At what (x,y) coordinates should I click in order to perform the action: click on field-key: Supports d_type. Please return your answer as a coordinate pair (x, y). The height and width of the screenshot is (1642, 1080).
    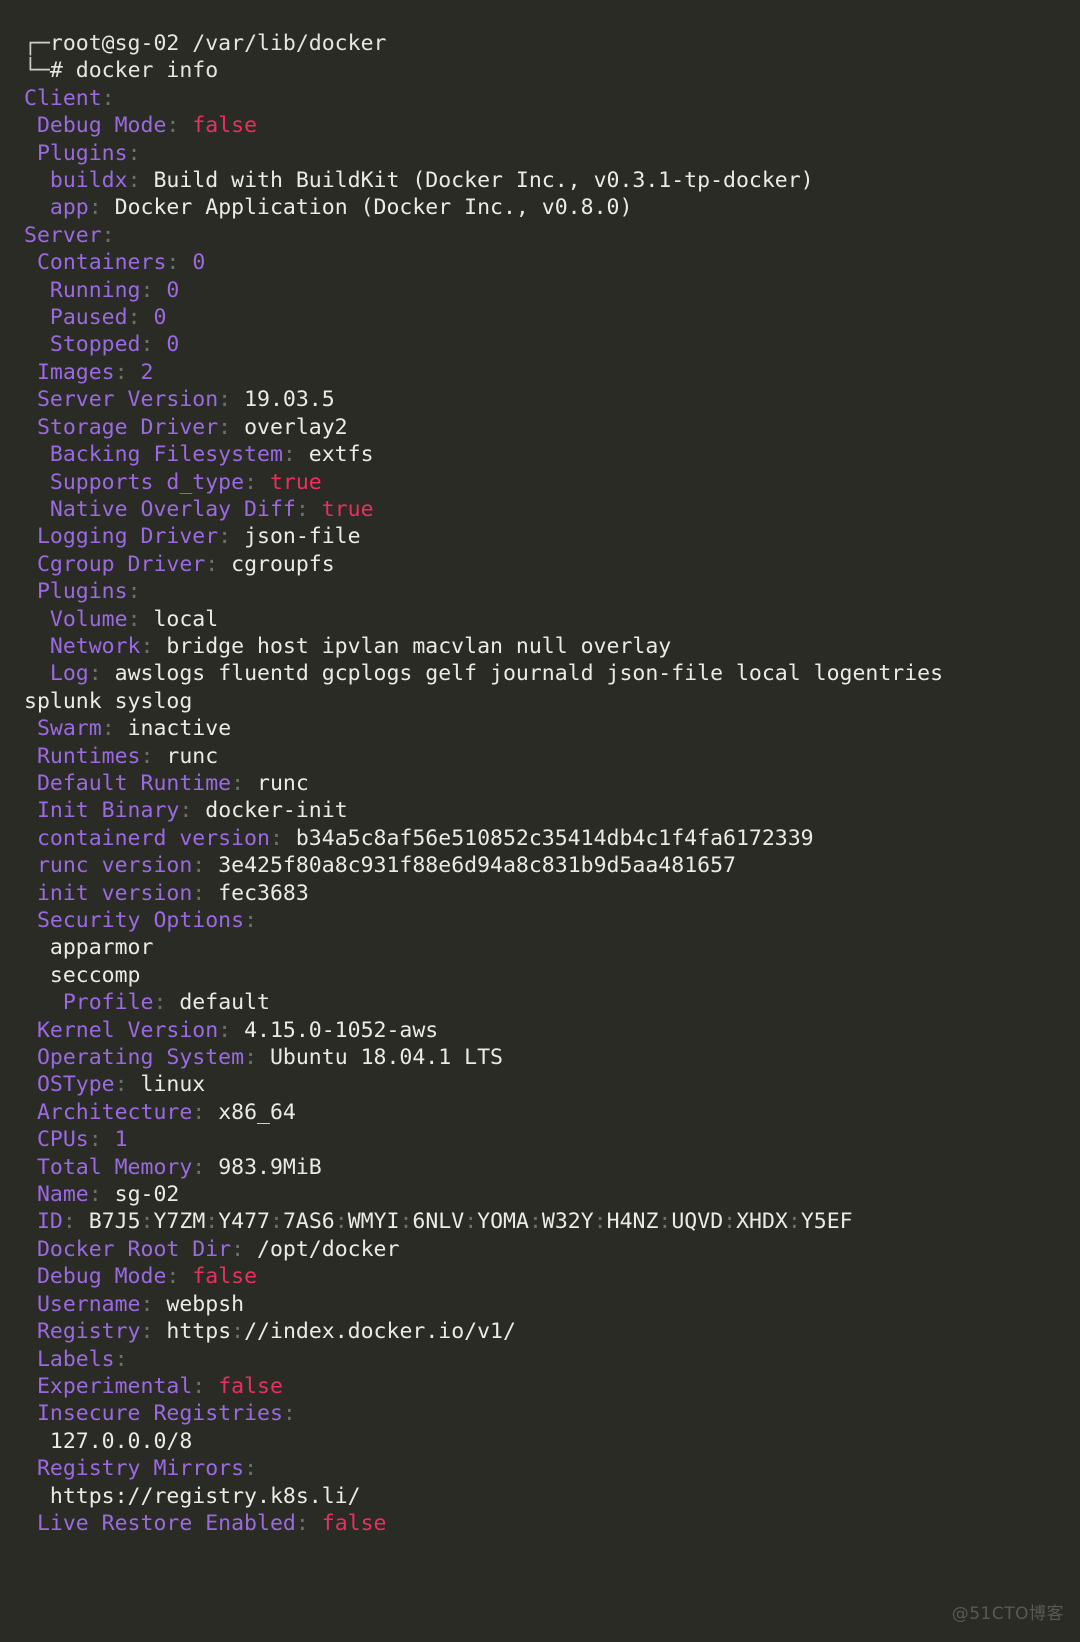
    Looking at the image, I should click on (147, 482).